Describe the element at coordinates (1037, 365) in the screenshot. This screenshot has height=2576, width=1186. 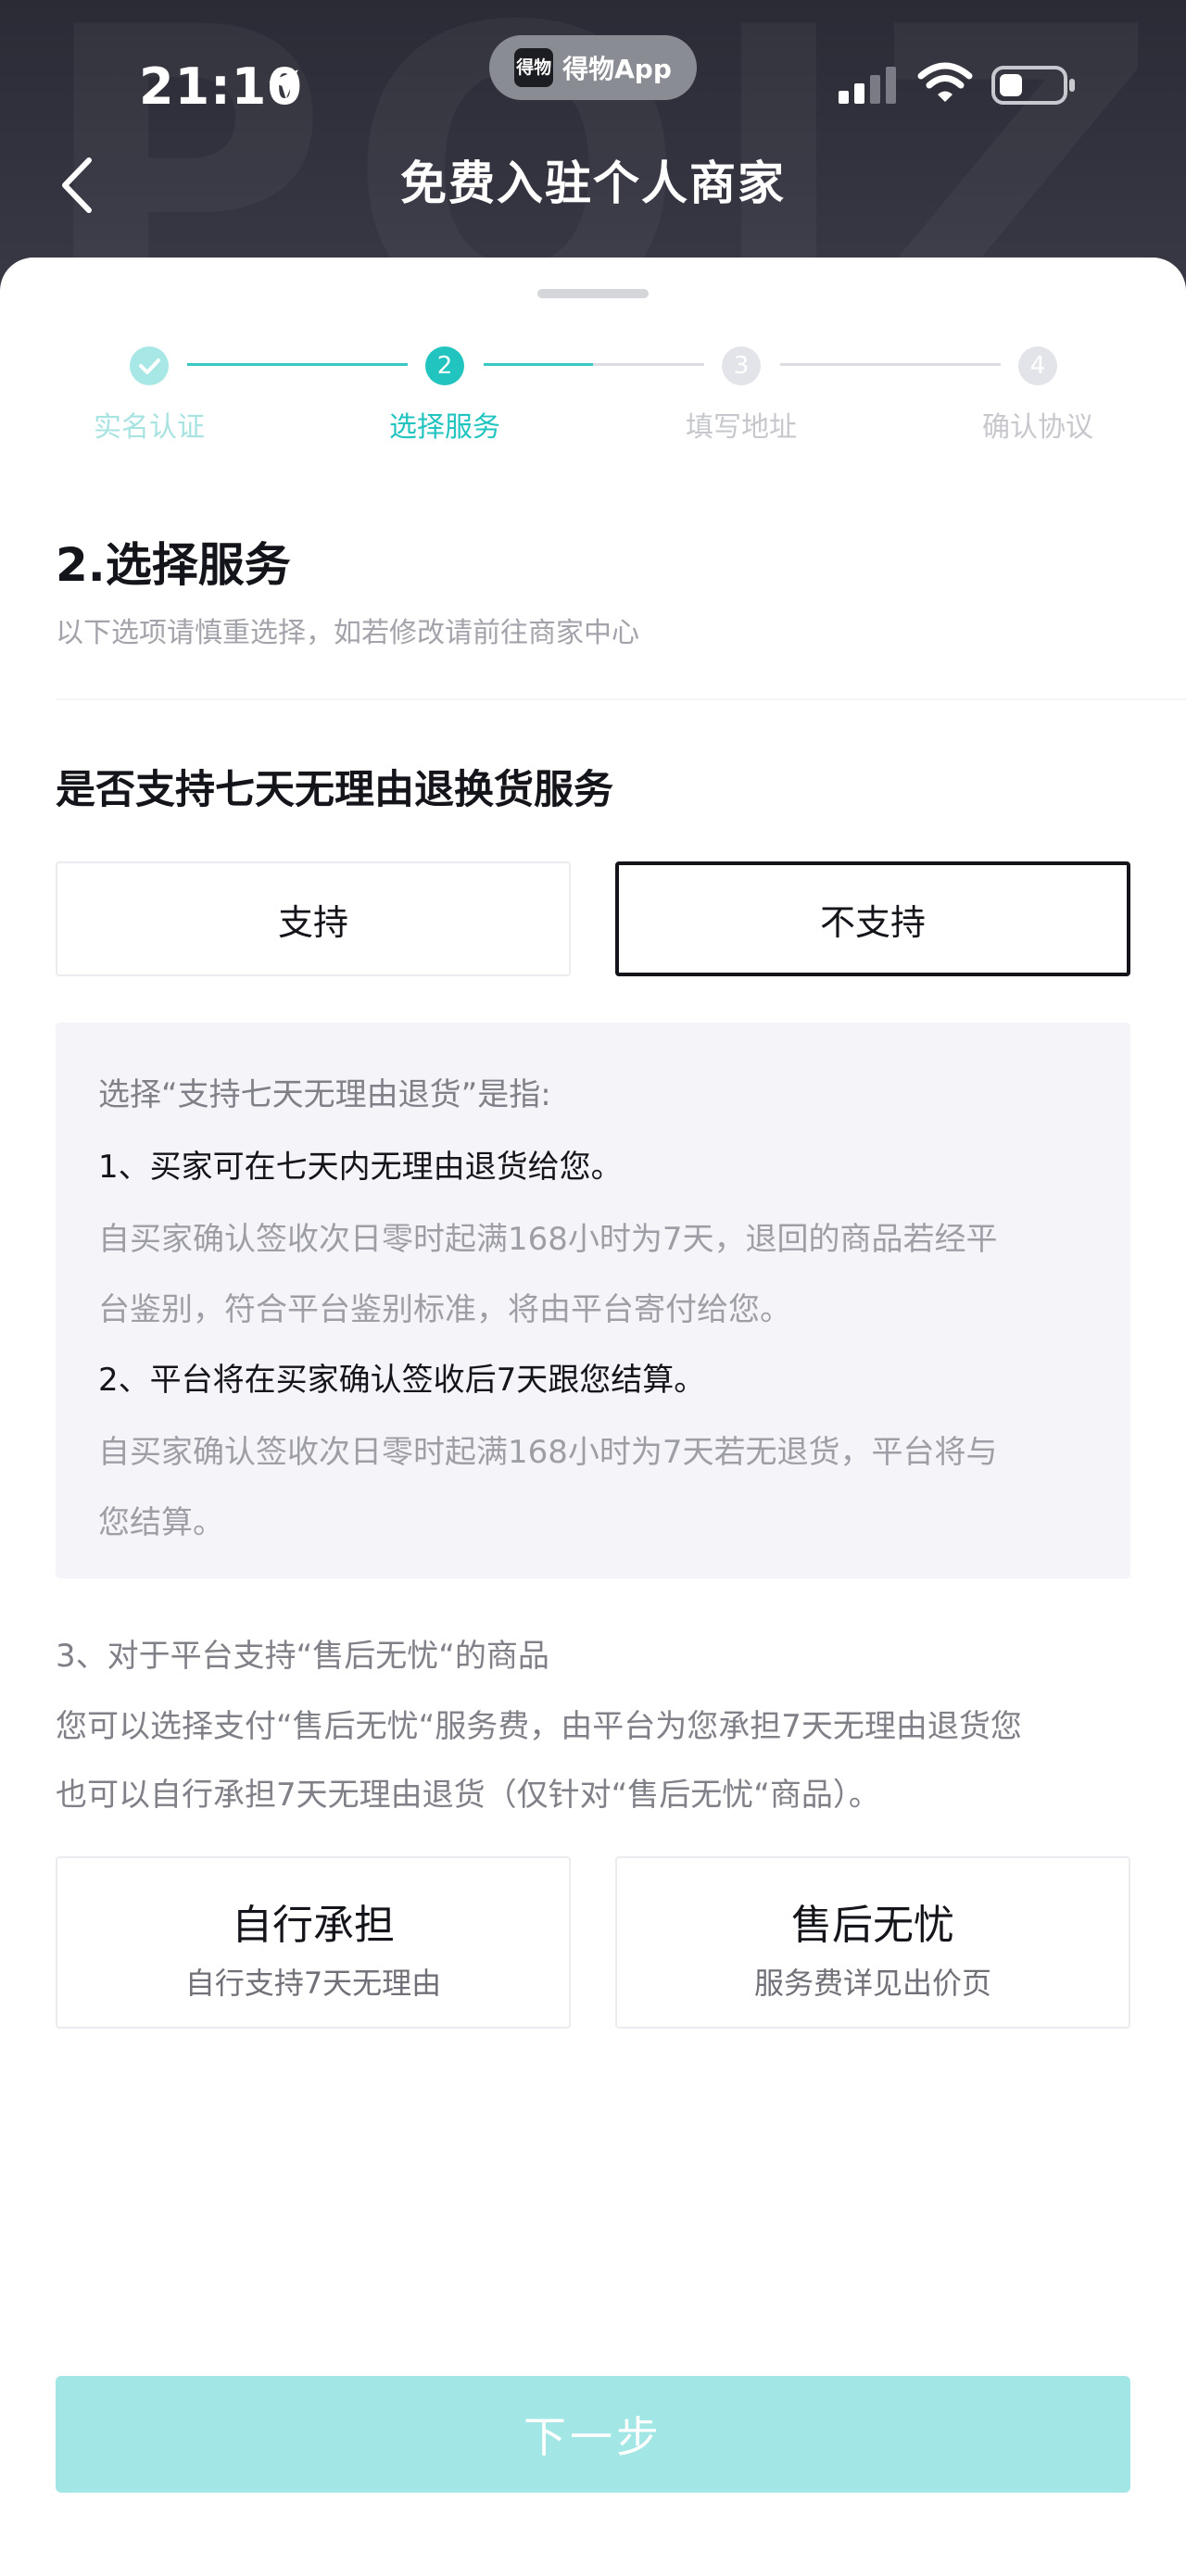
I see `step-4-circle: 4` at that location.